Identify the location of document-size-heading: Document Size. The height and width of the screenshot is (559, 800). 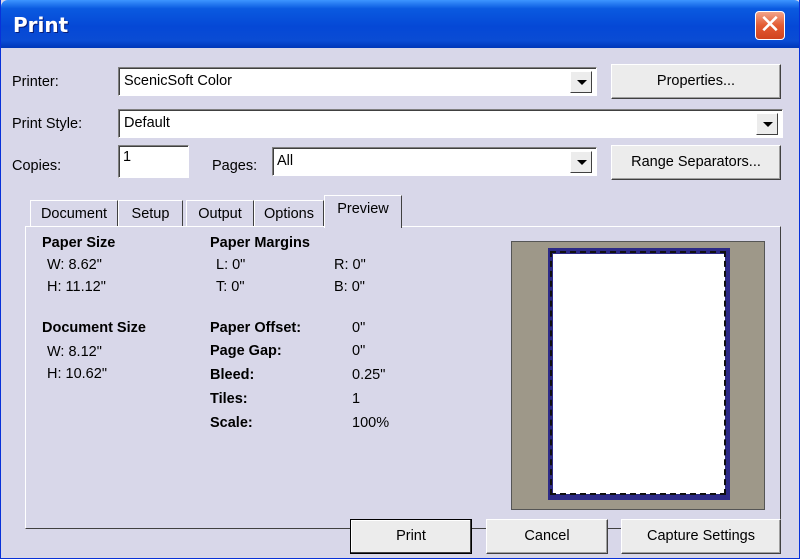
(94, 328).